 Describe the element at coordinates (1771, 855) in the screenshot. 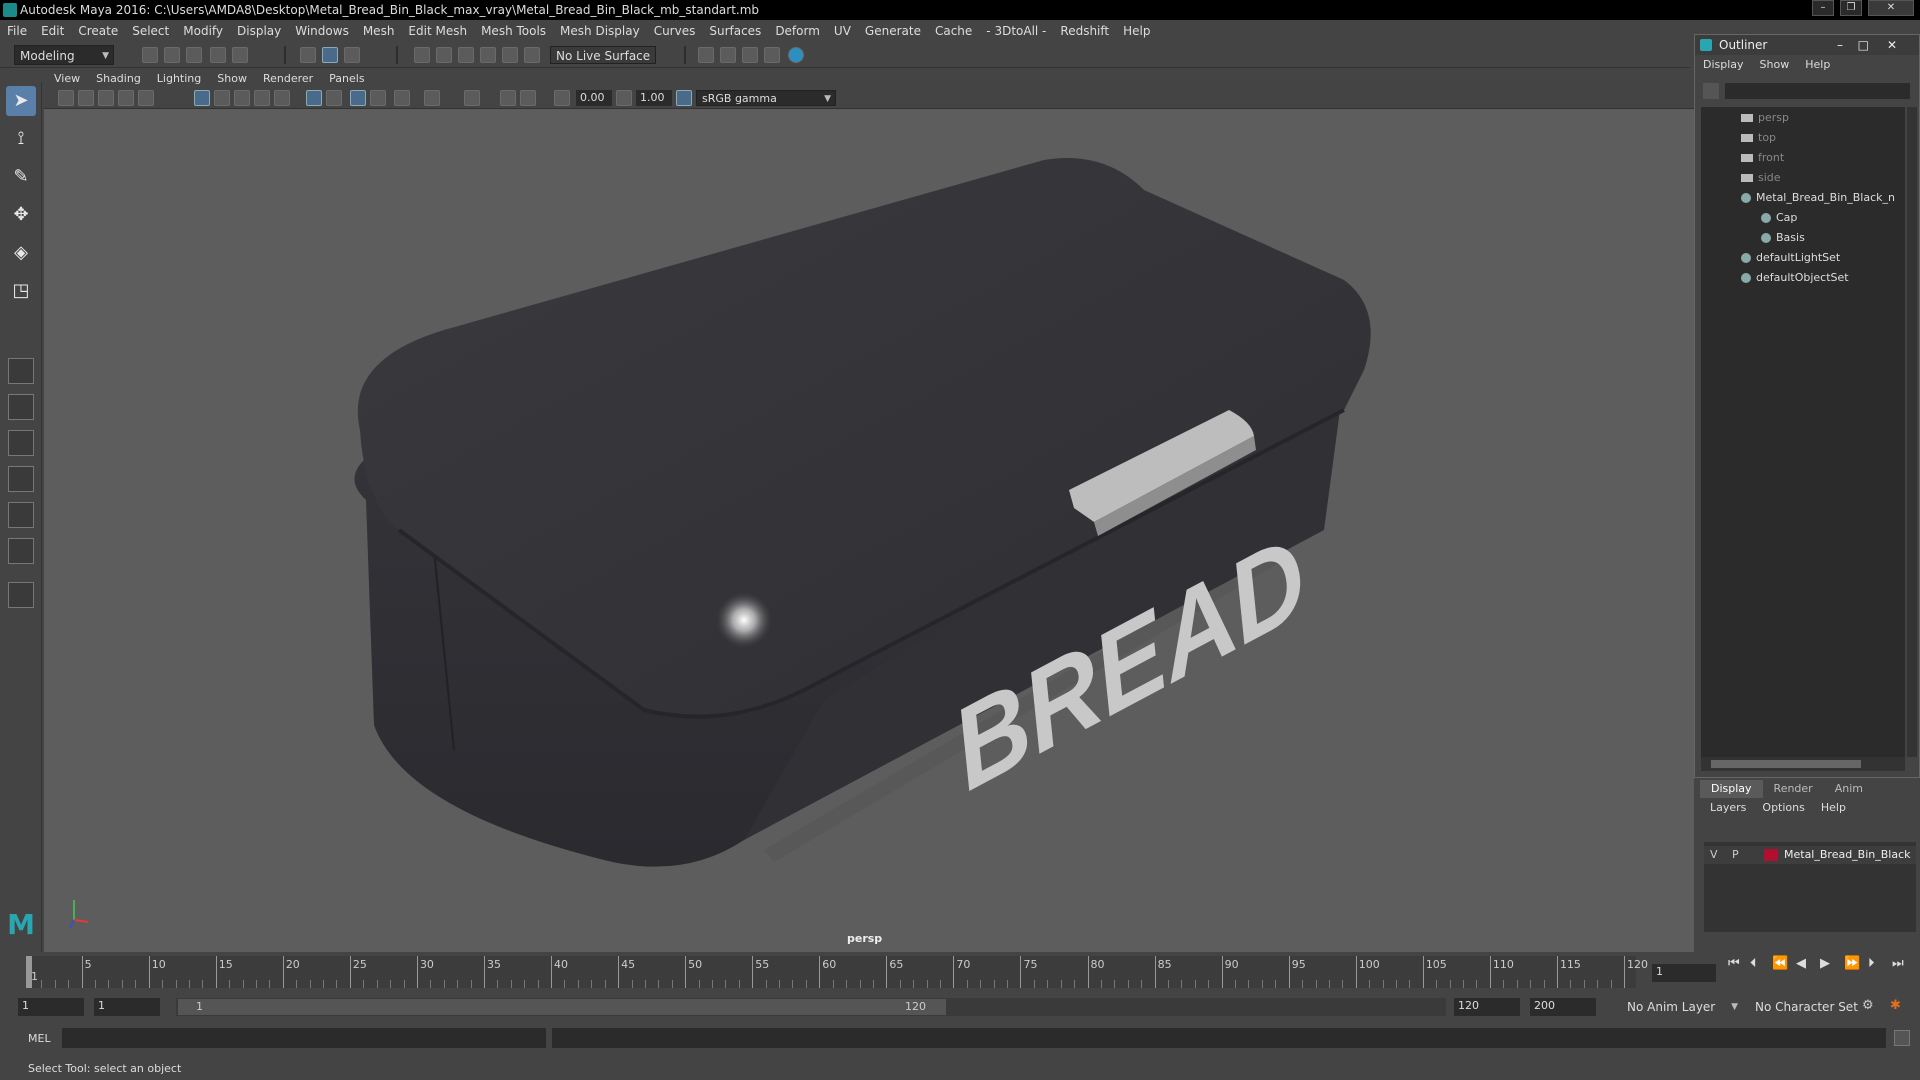

I see `layer-color-swatch` at that location.